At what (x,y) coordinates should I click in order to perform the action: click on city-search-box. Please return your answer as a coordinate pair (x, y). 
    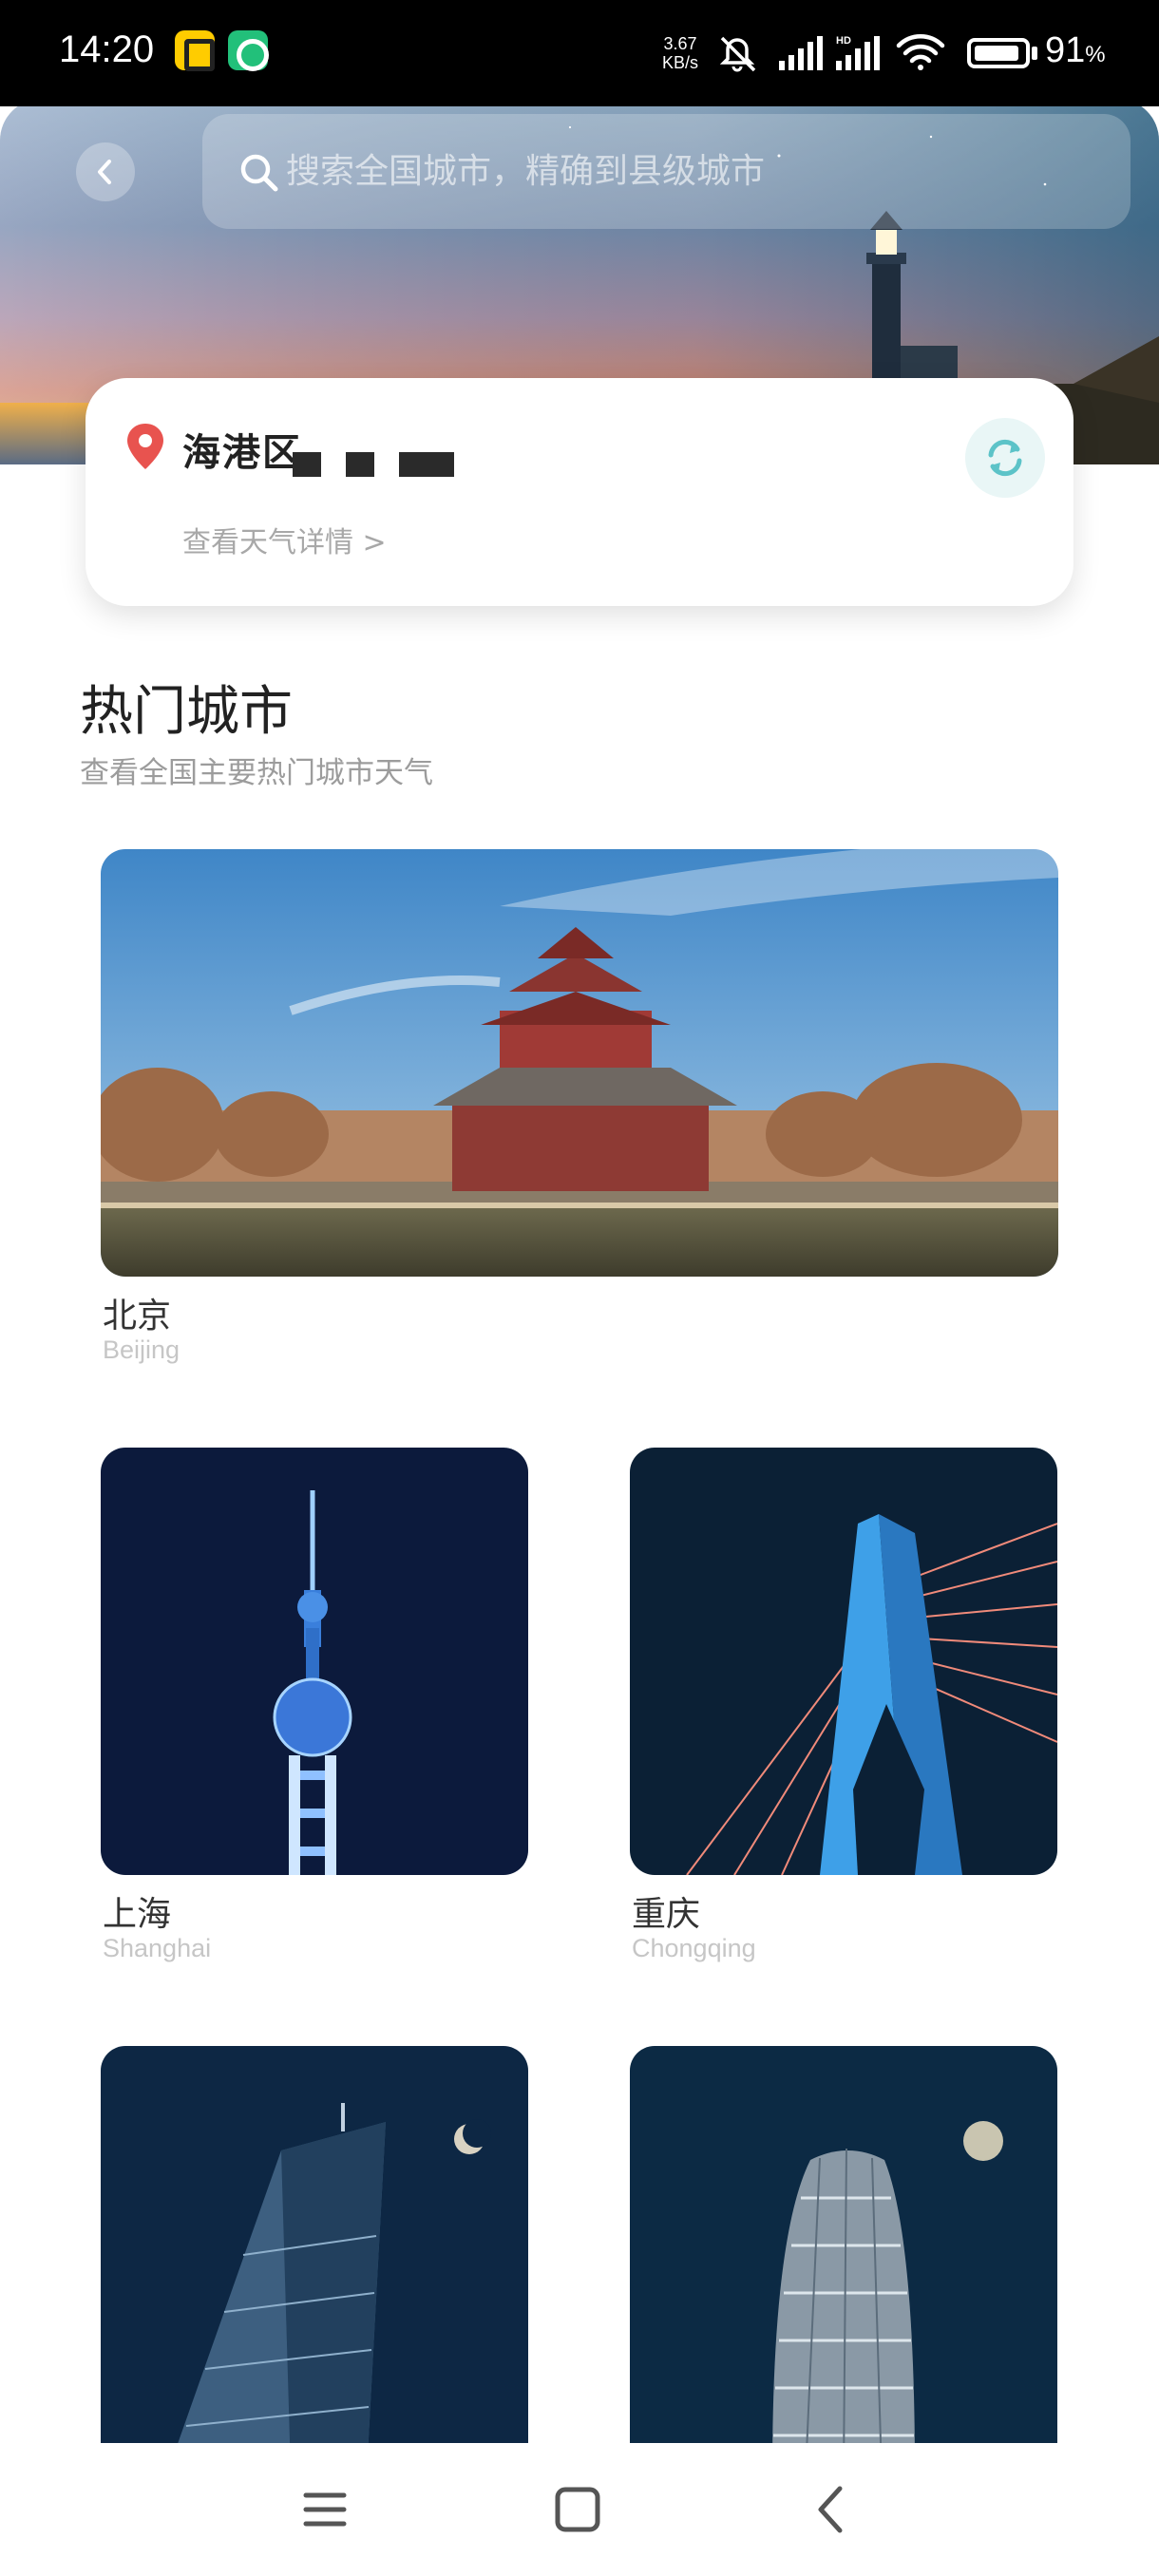
    Looking at the image, I should click on (666, 171).